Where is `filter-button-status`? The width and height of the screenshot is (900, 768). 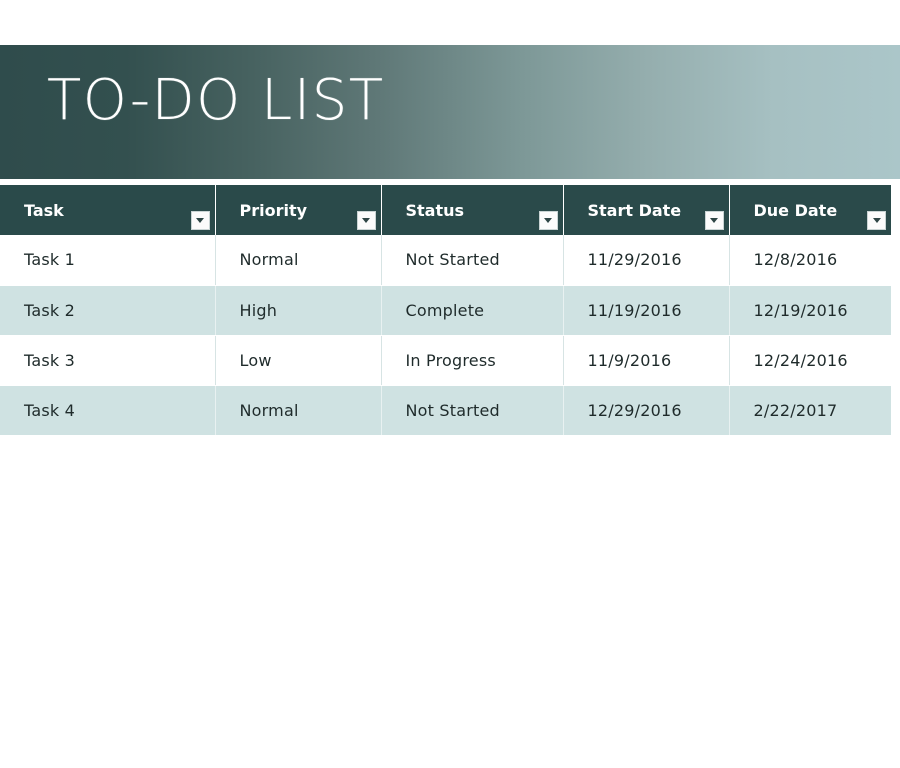
filter-button-status is located at coordinates (548, 220).